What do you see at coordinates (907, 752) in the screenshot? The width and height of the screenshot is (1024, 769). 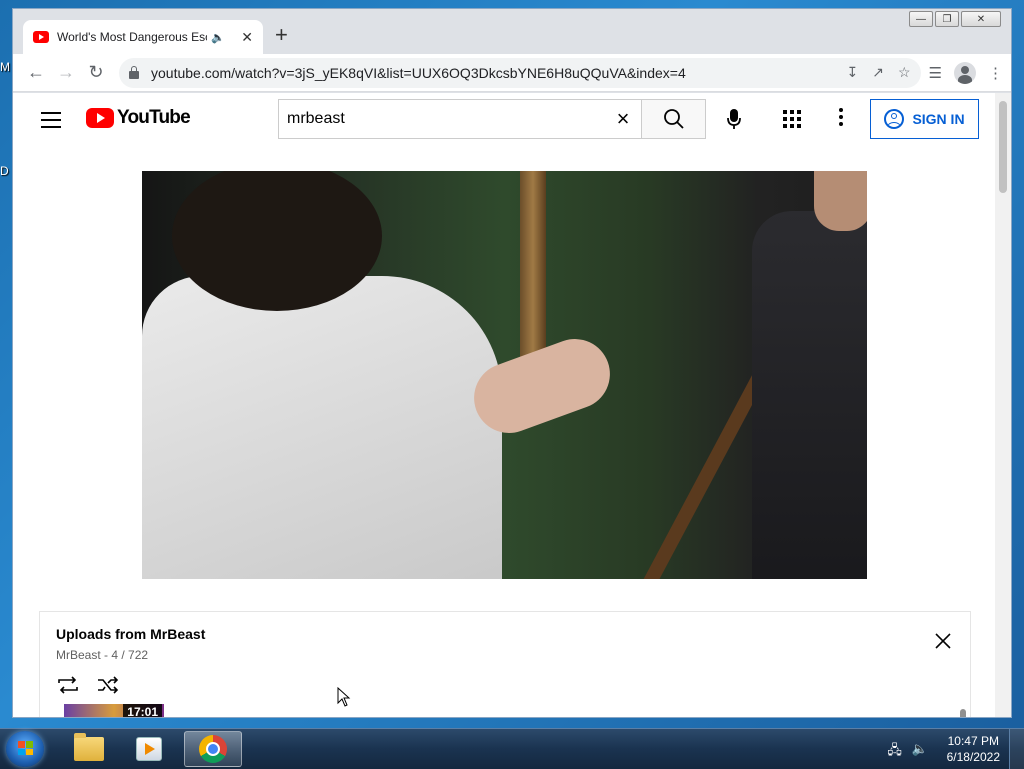 I see `system-tray: 🖧 🔈` at bounding box center [907, 752].